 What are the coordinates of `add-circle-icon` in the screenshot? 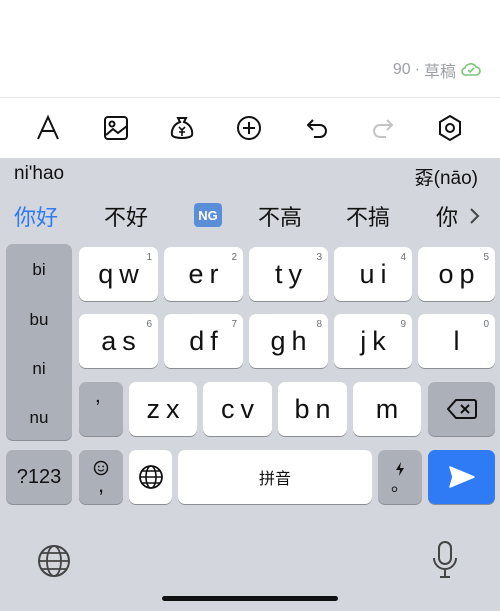 It's located at (249, 128).